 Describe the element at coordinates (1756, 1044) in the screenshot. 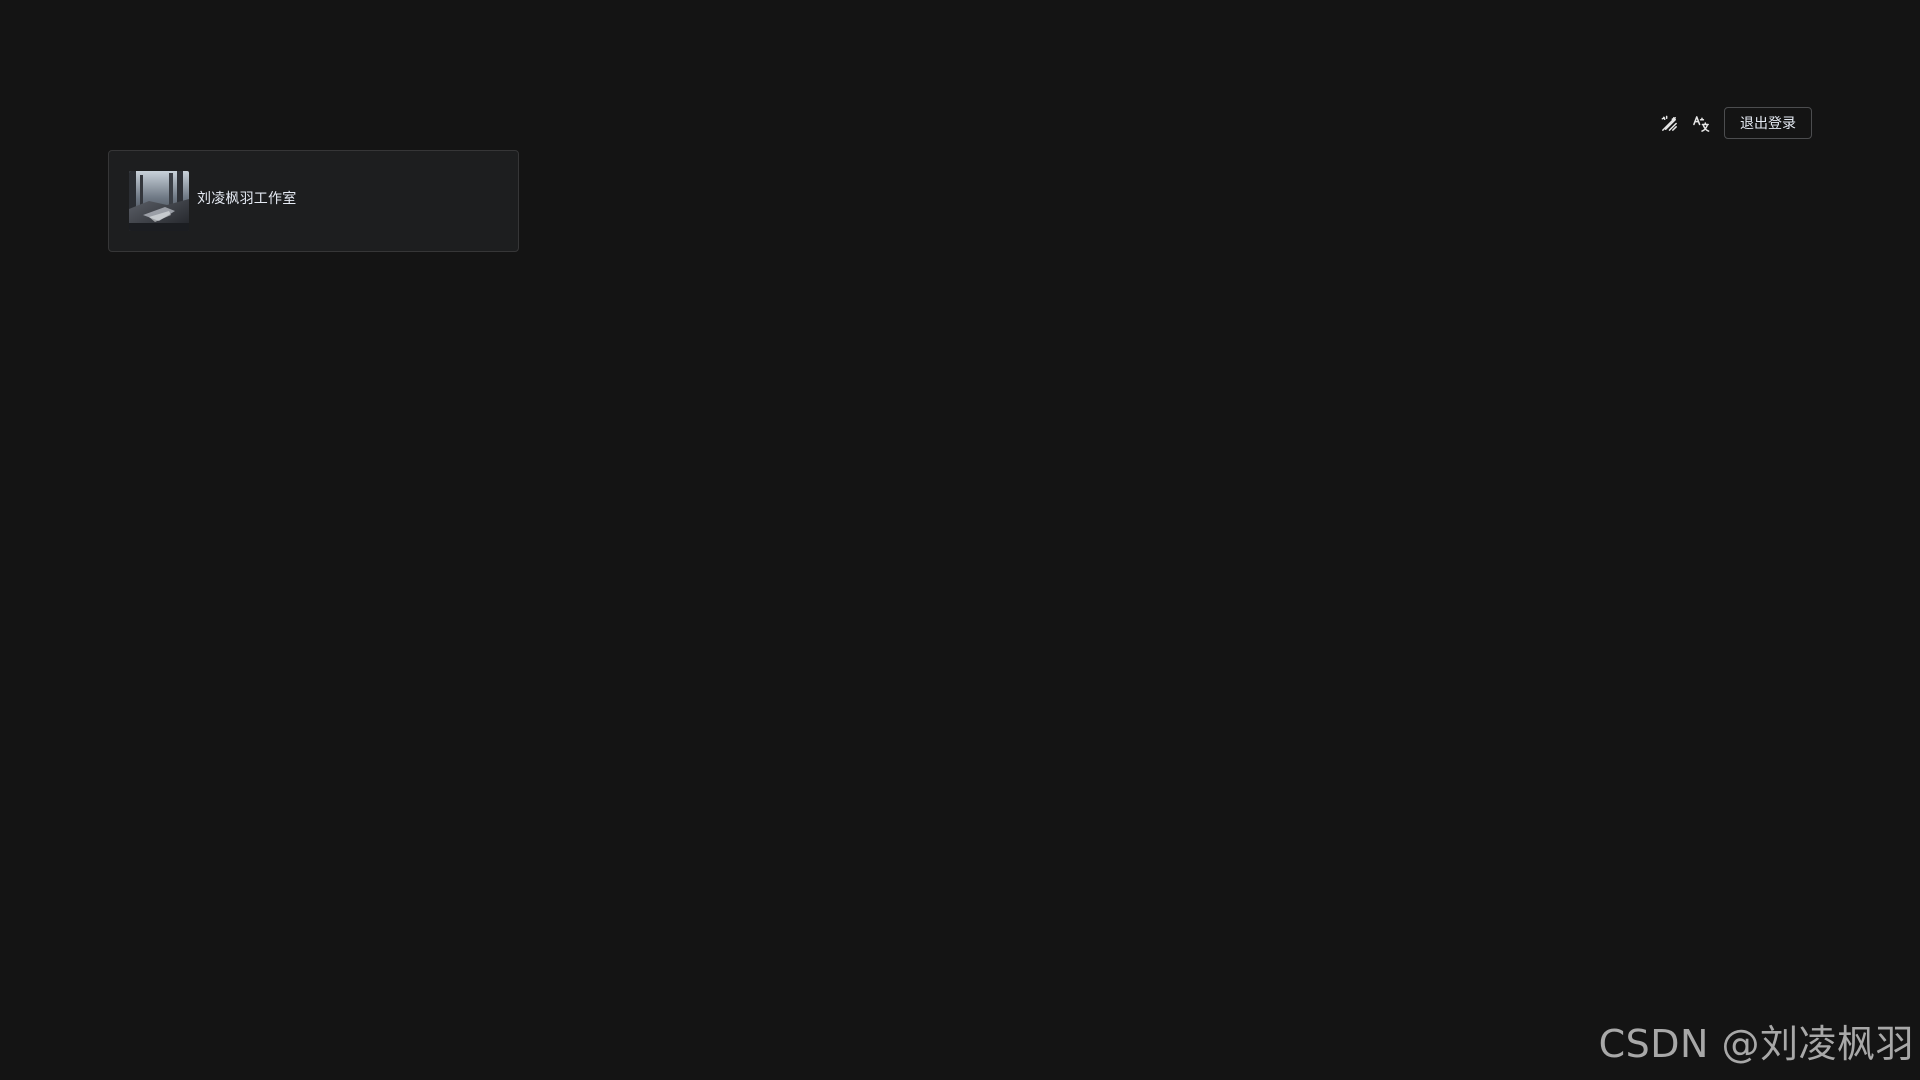

I see `watermark: CSDN @刘凌枫羽` at that location.